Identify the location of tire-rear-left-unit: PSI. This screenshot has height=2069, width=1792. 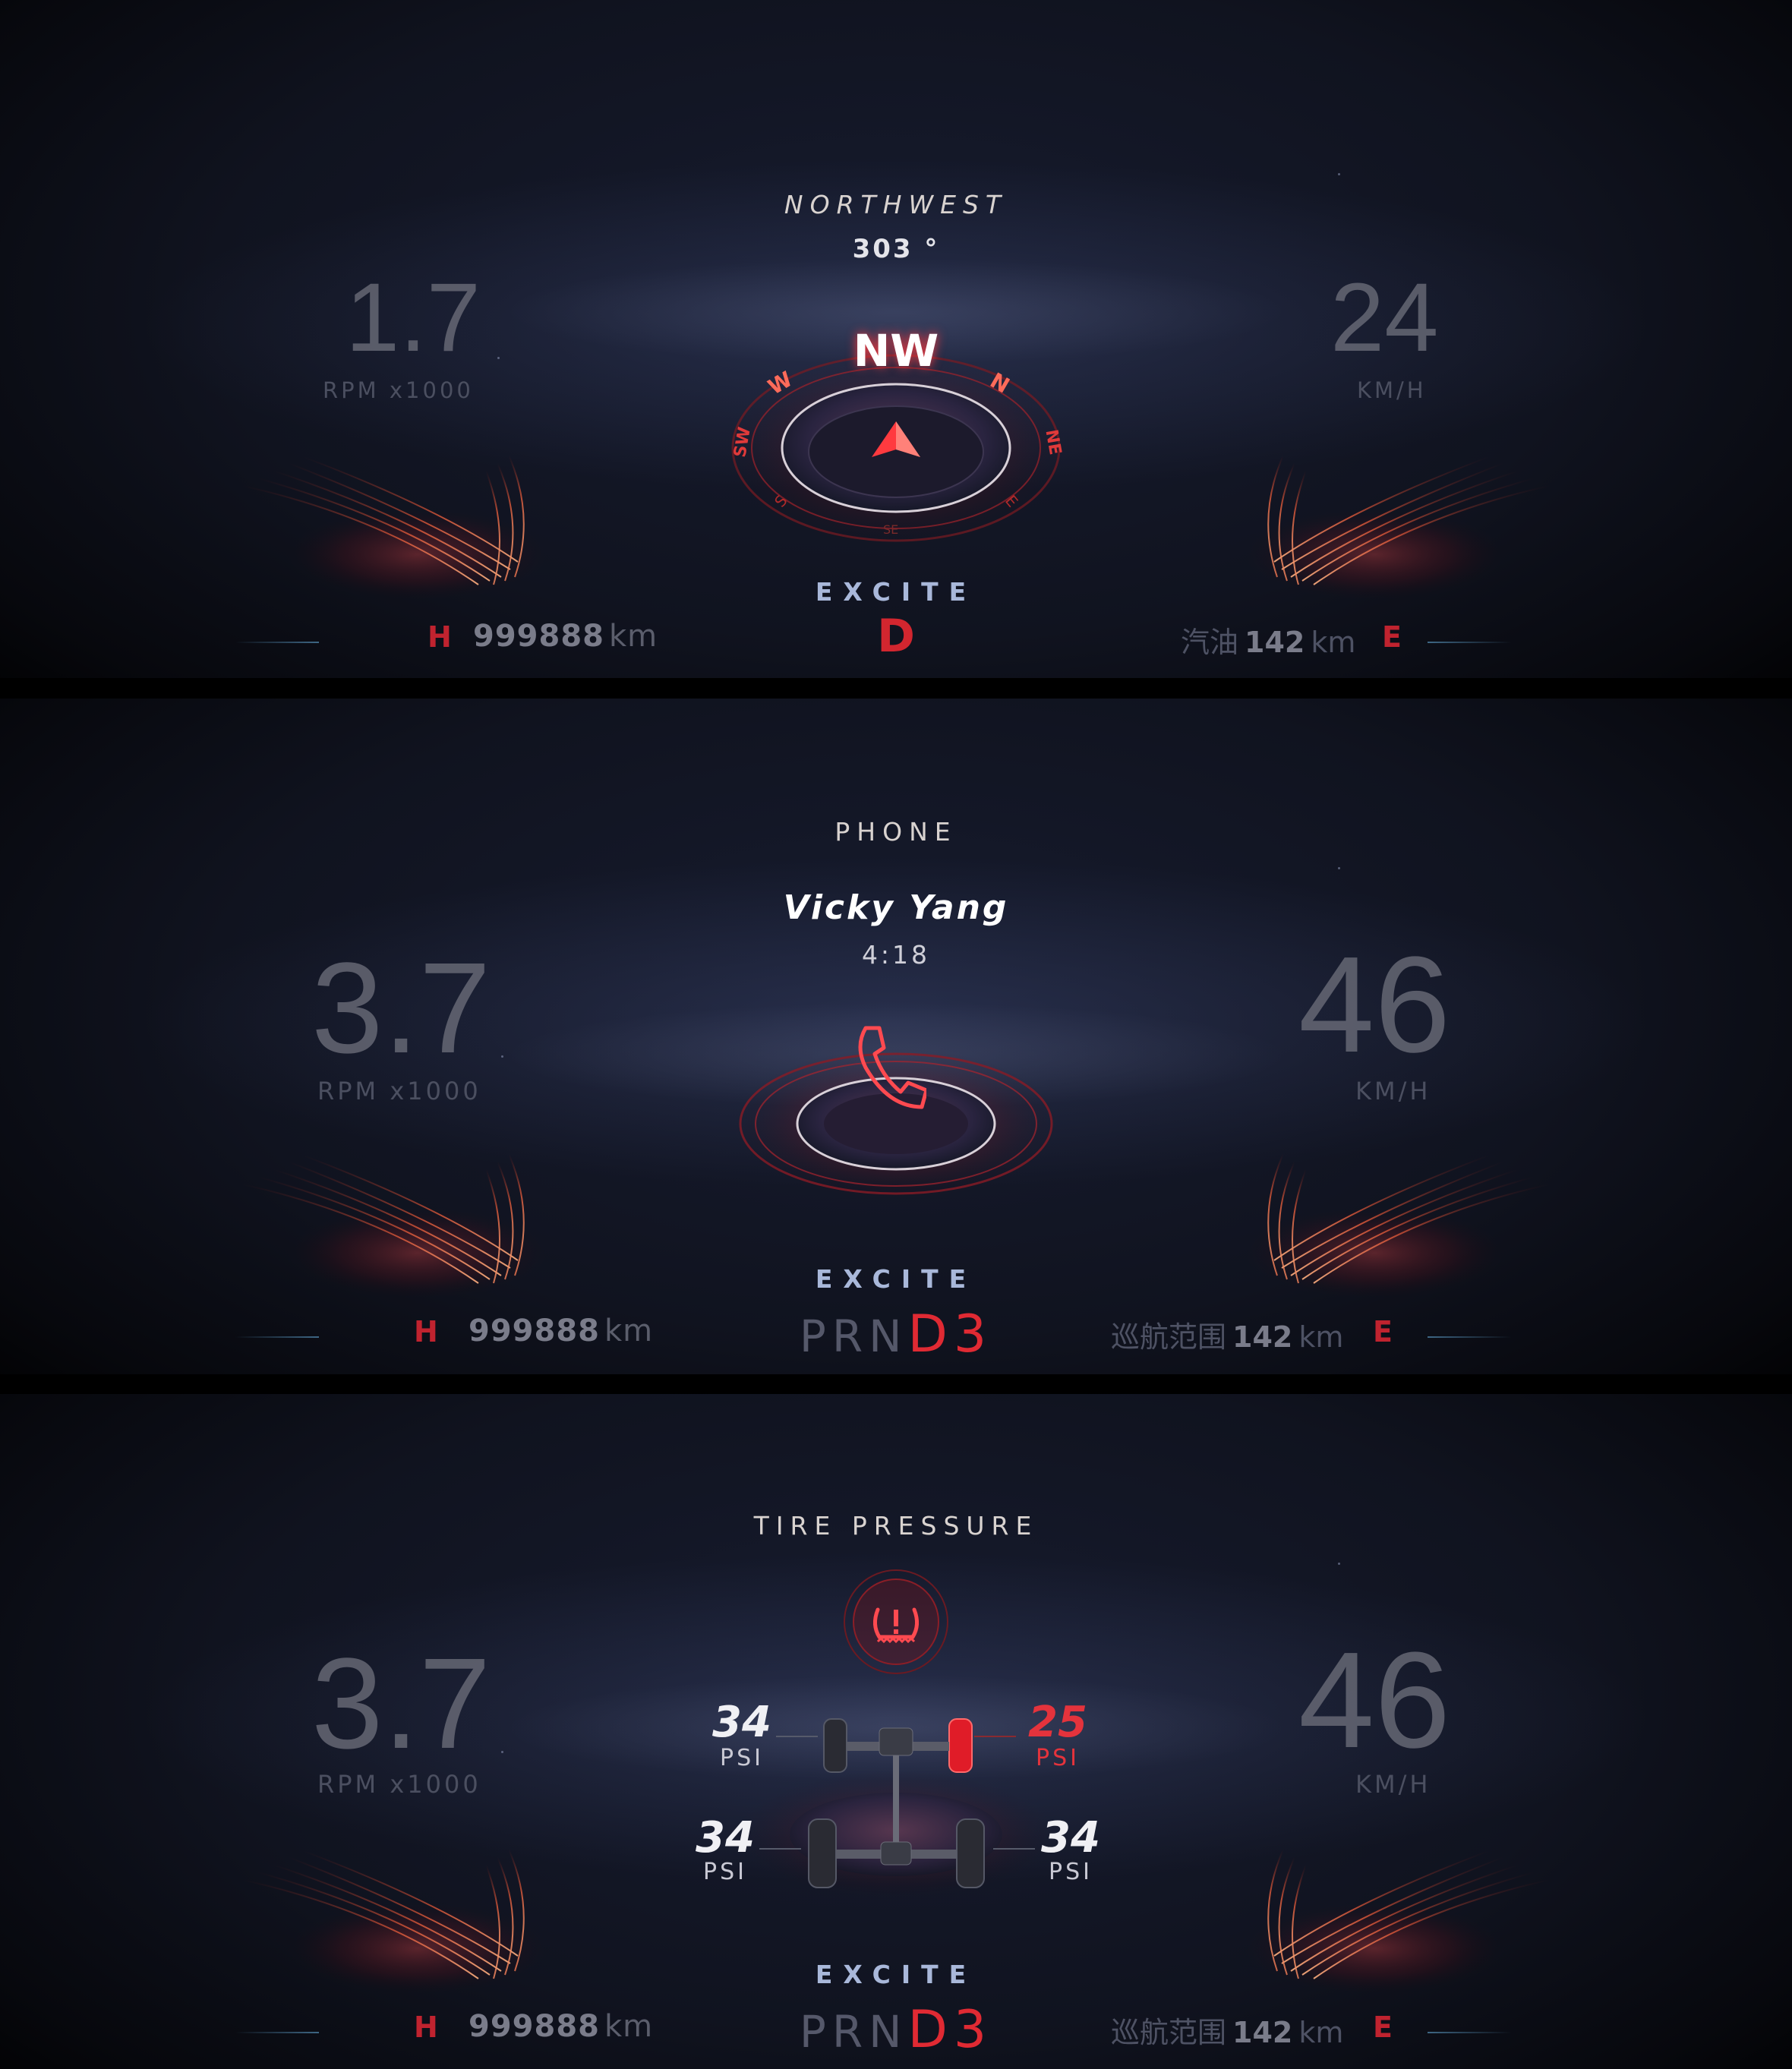
(725, 1872).